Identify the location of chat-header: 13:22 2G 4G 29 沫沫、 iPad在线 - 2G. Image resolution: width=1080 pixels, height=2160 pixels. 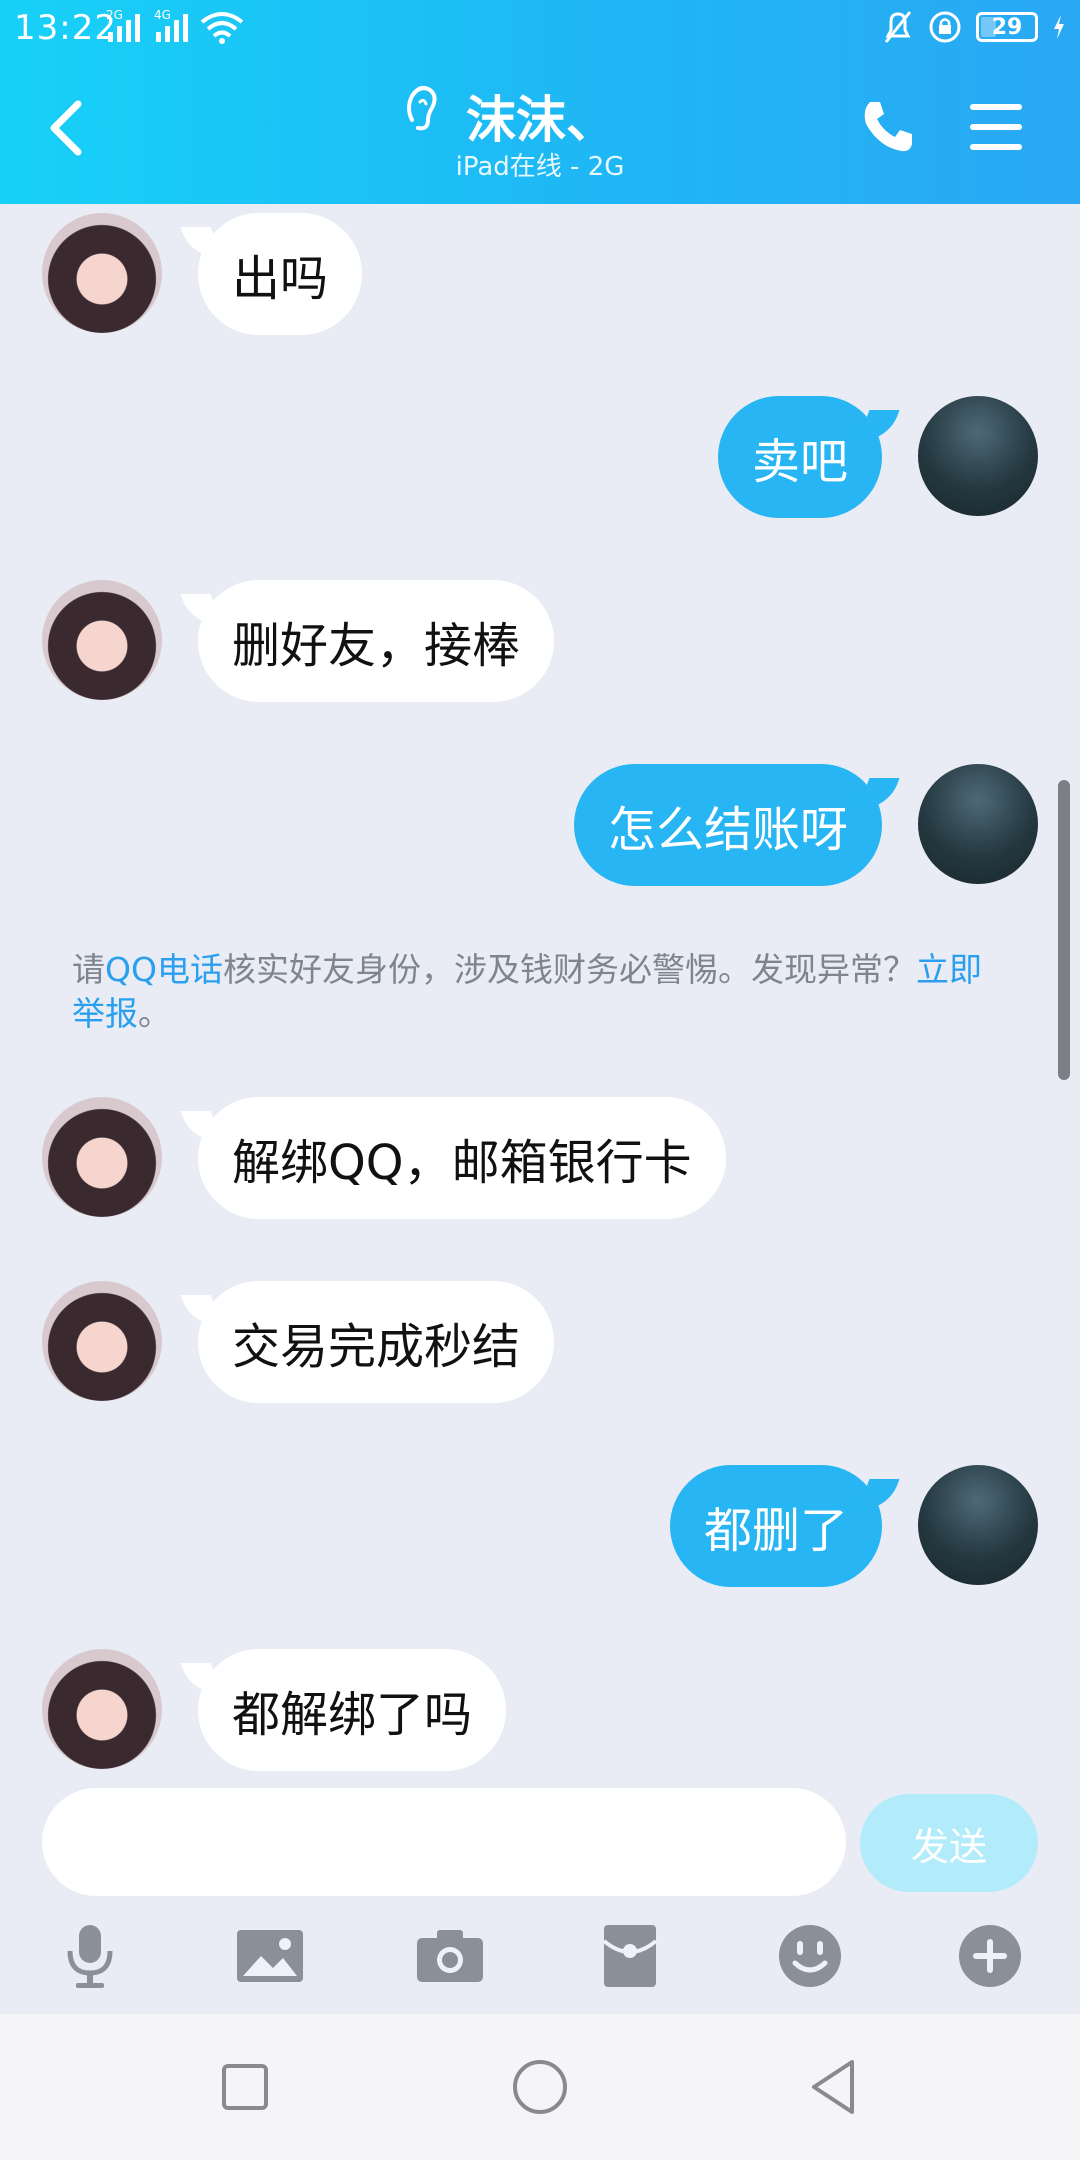
(540, 102).